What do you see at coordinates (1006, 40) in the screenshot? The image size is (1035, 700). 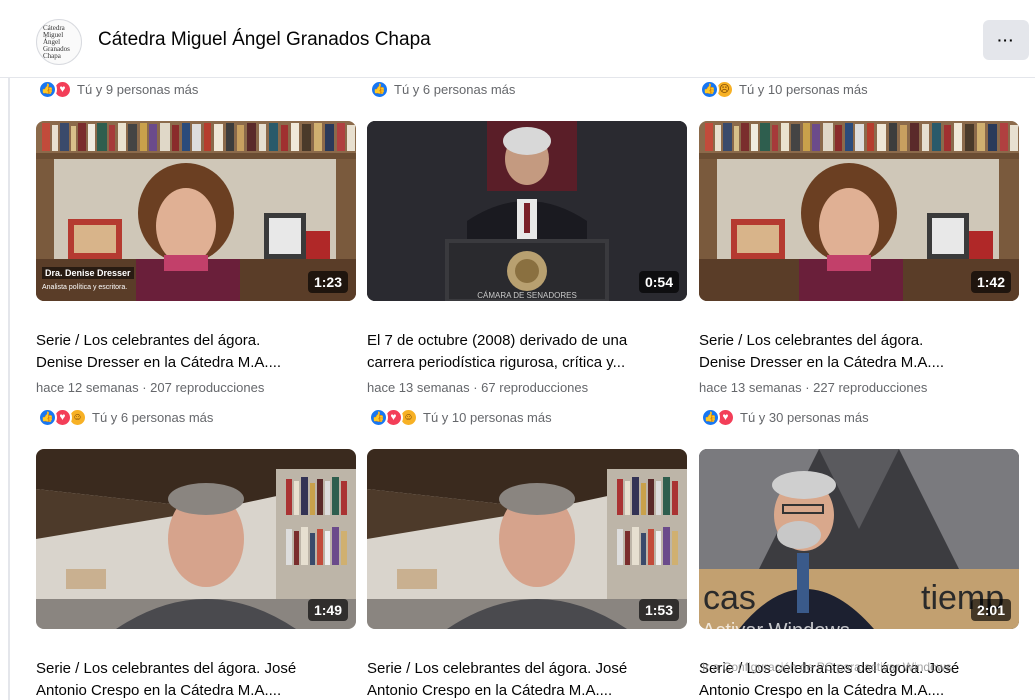 I see `more-options-button: ···` at bounding box center [1006, 40].